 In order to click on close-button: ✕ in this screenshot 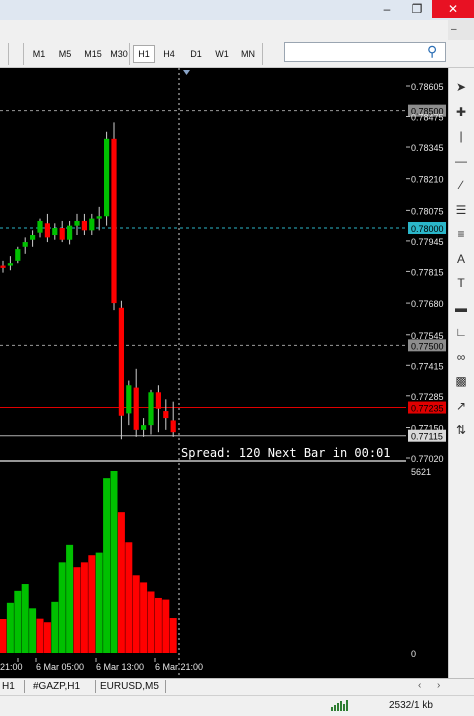, I will do `click(453, 9)`.